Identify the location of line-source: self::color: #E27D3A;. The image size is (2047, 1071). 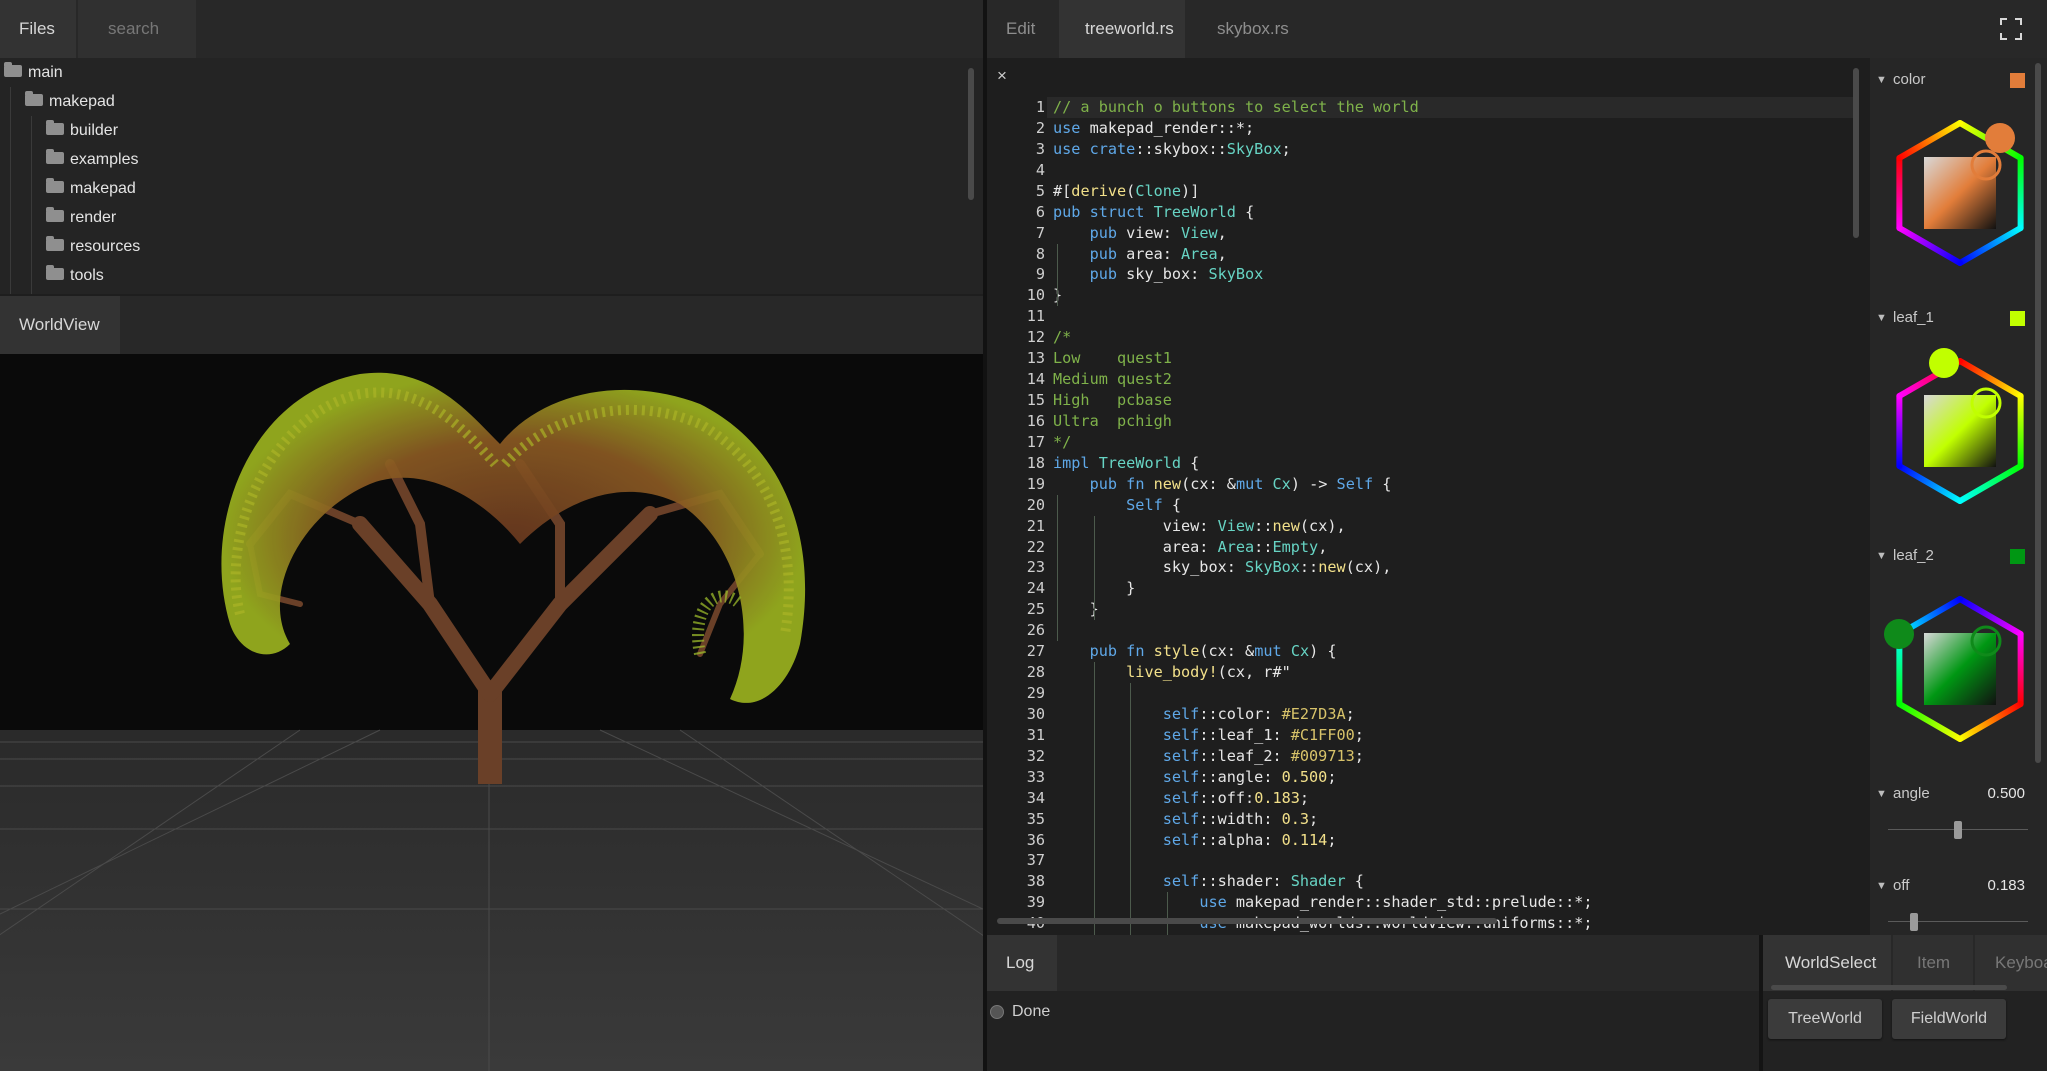
(1258, 713).